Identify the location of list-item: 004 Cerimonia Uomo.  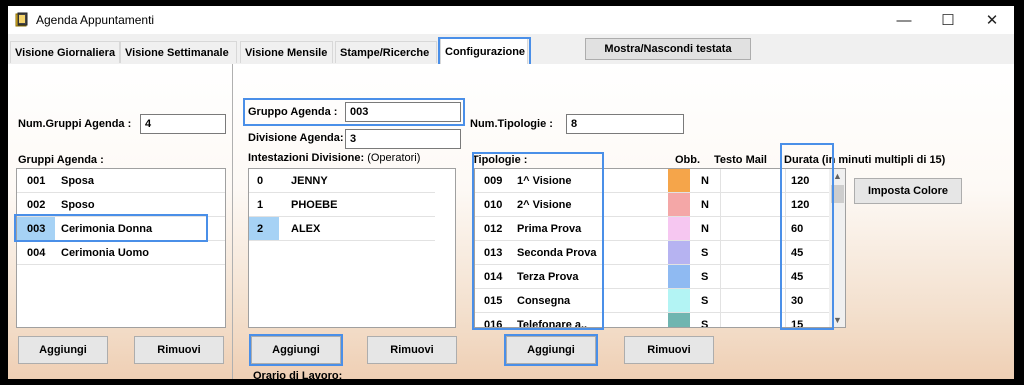
(121, 253).